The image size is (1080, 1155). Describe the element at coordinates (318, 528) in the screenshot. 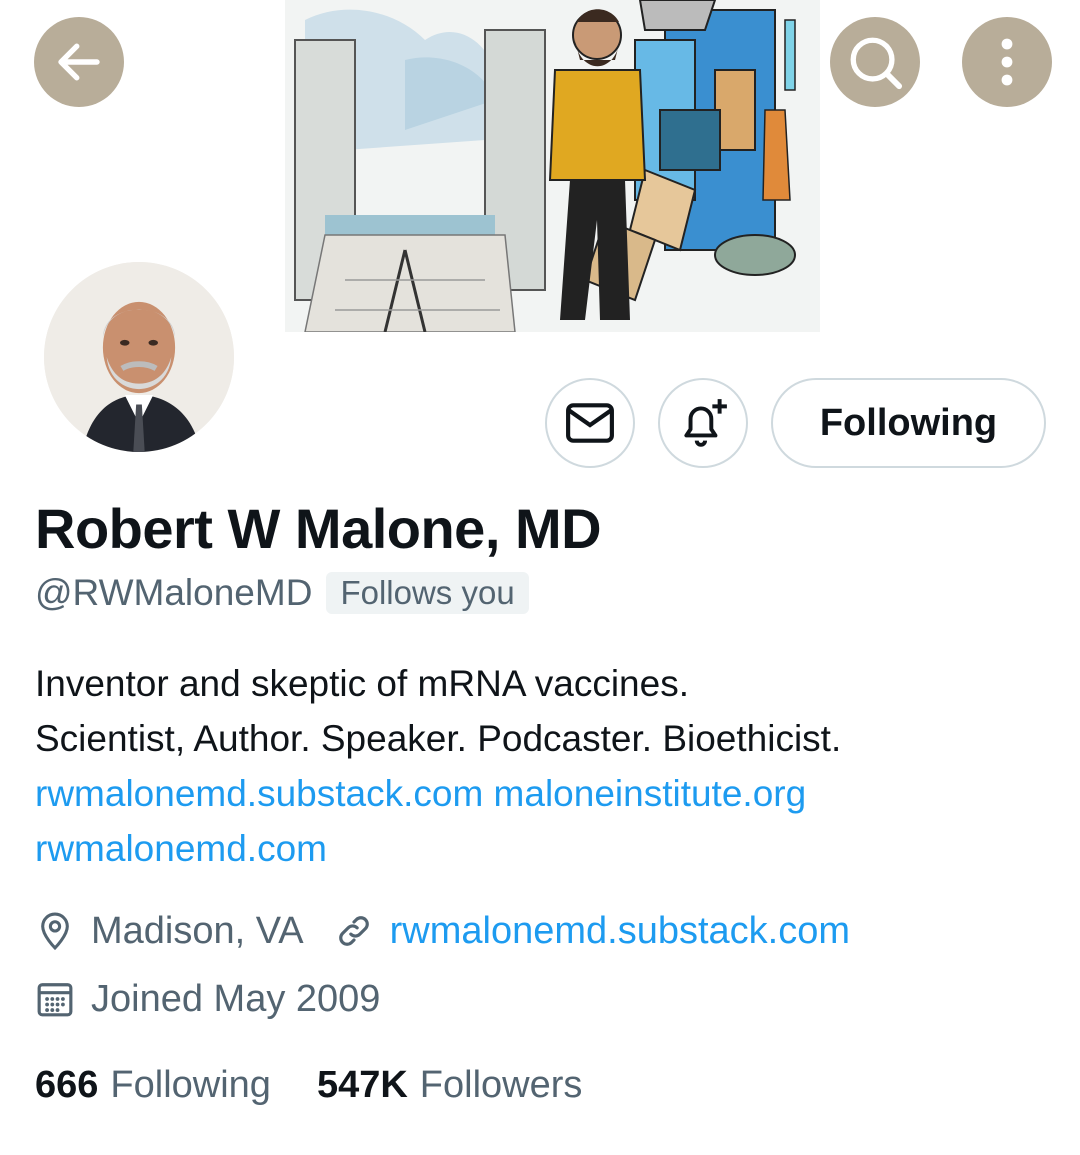

I see `profile-name: Robert W Malone, MD` at that location.